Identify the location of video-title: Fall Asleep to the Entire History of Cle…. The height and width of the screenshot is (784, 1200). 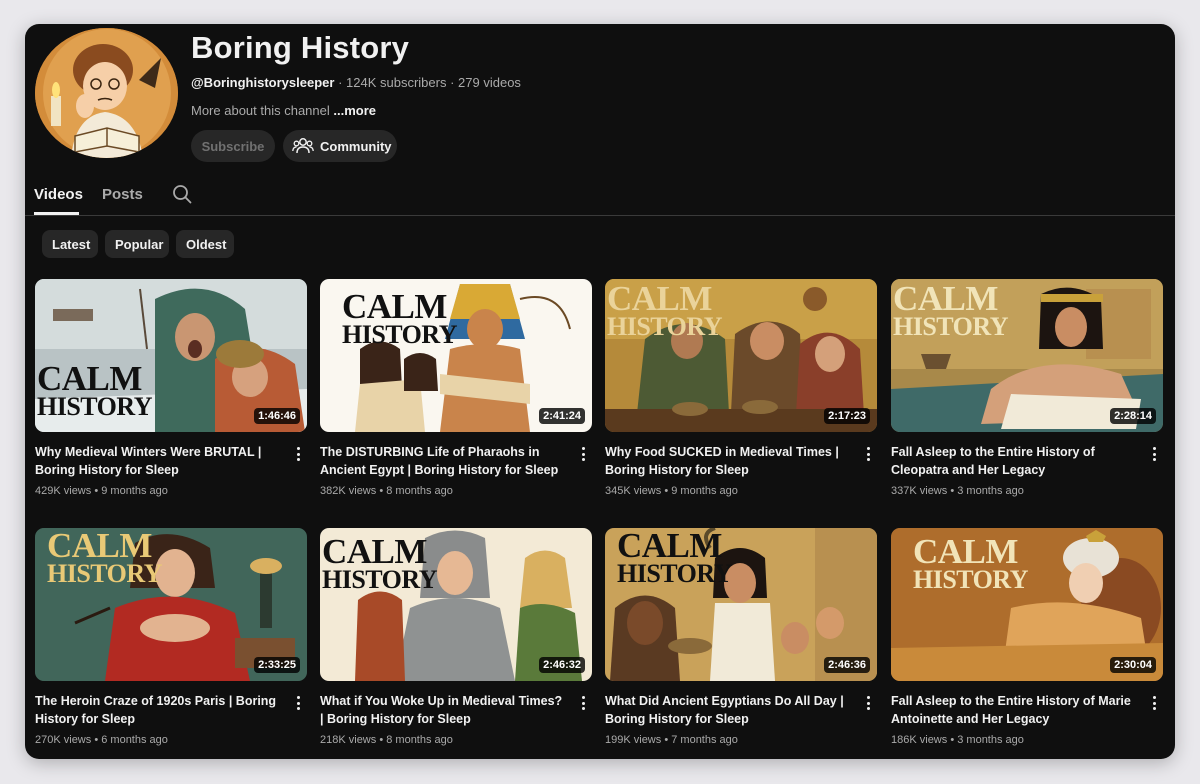
(1015, 461).